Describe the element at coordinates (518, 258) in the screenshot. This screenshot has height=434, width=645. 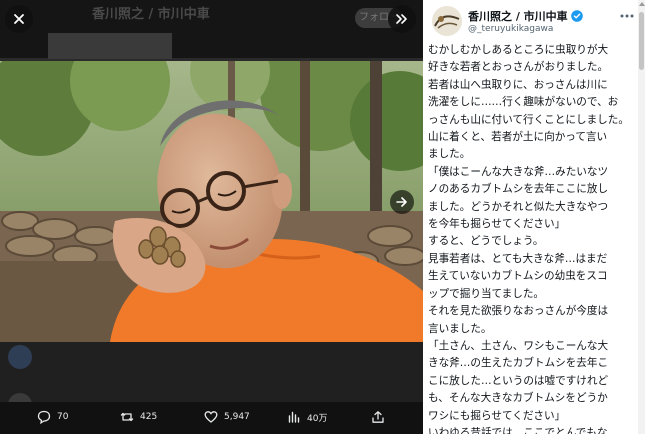
I see `post-line: 見事若者は、とても大きな斧…はまだ` at that location.